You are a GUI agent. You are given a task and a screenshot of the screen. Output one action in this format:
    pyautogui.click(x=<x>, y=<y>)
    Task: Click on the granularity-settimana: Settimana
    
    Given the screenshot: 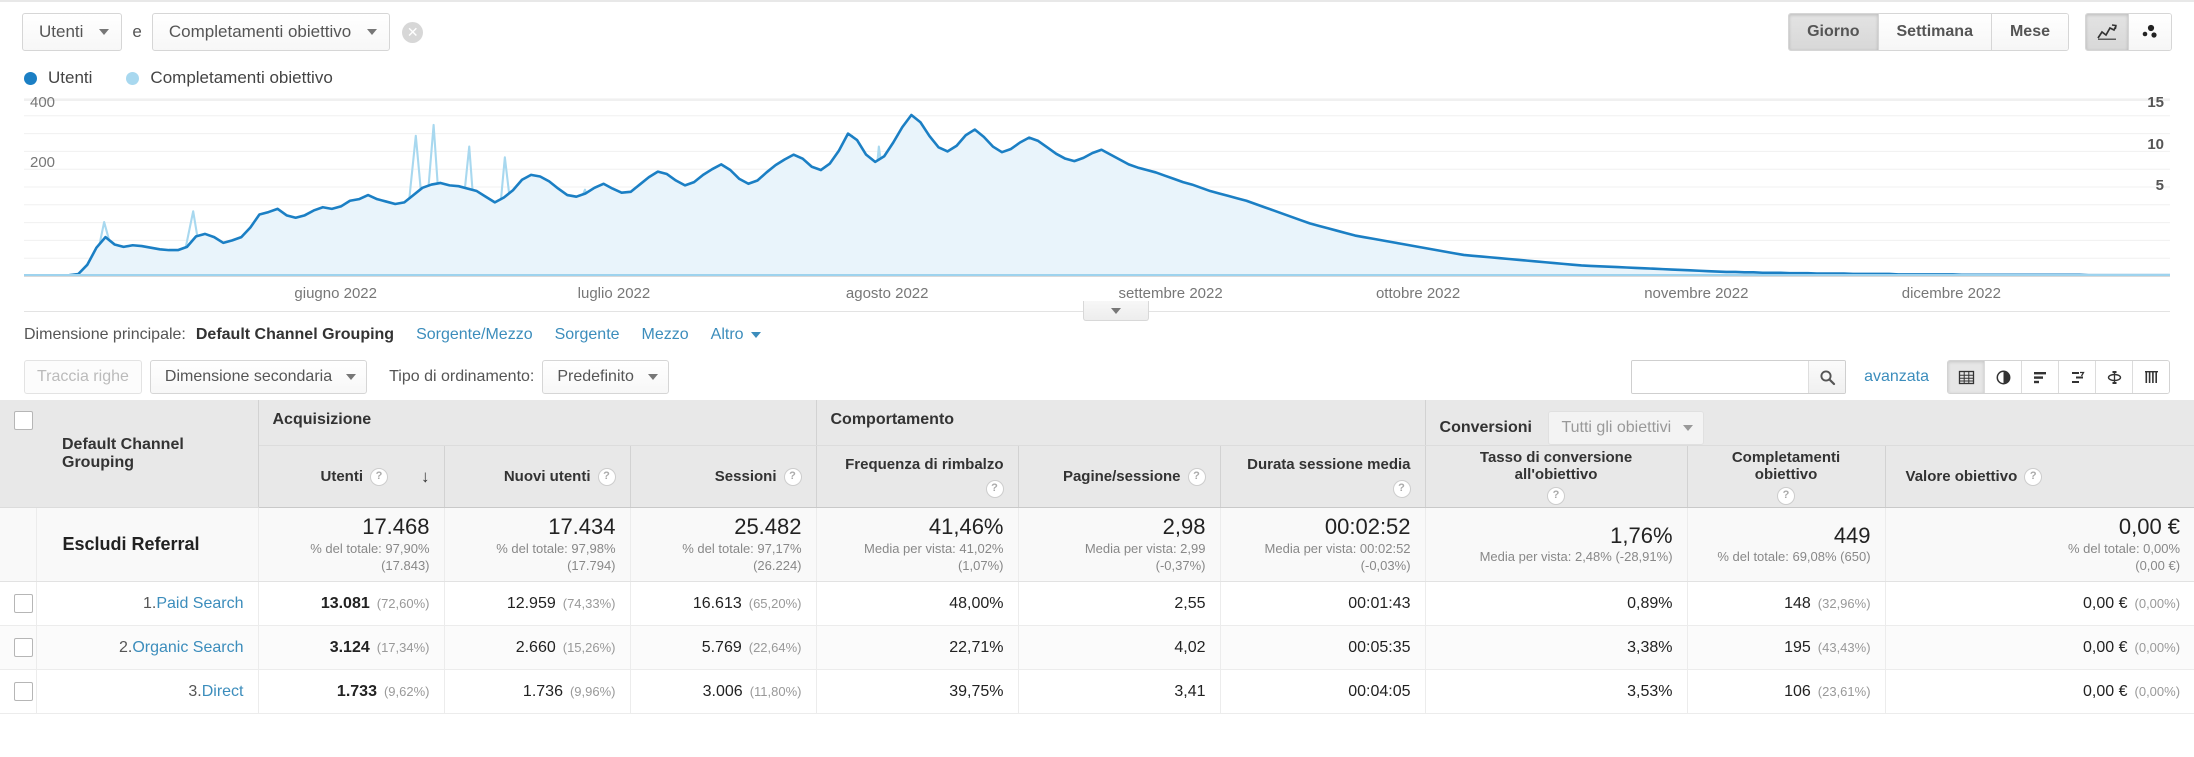 What is the action you would take?
    pyautogui.click(x=1935, y=32)
    